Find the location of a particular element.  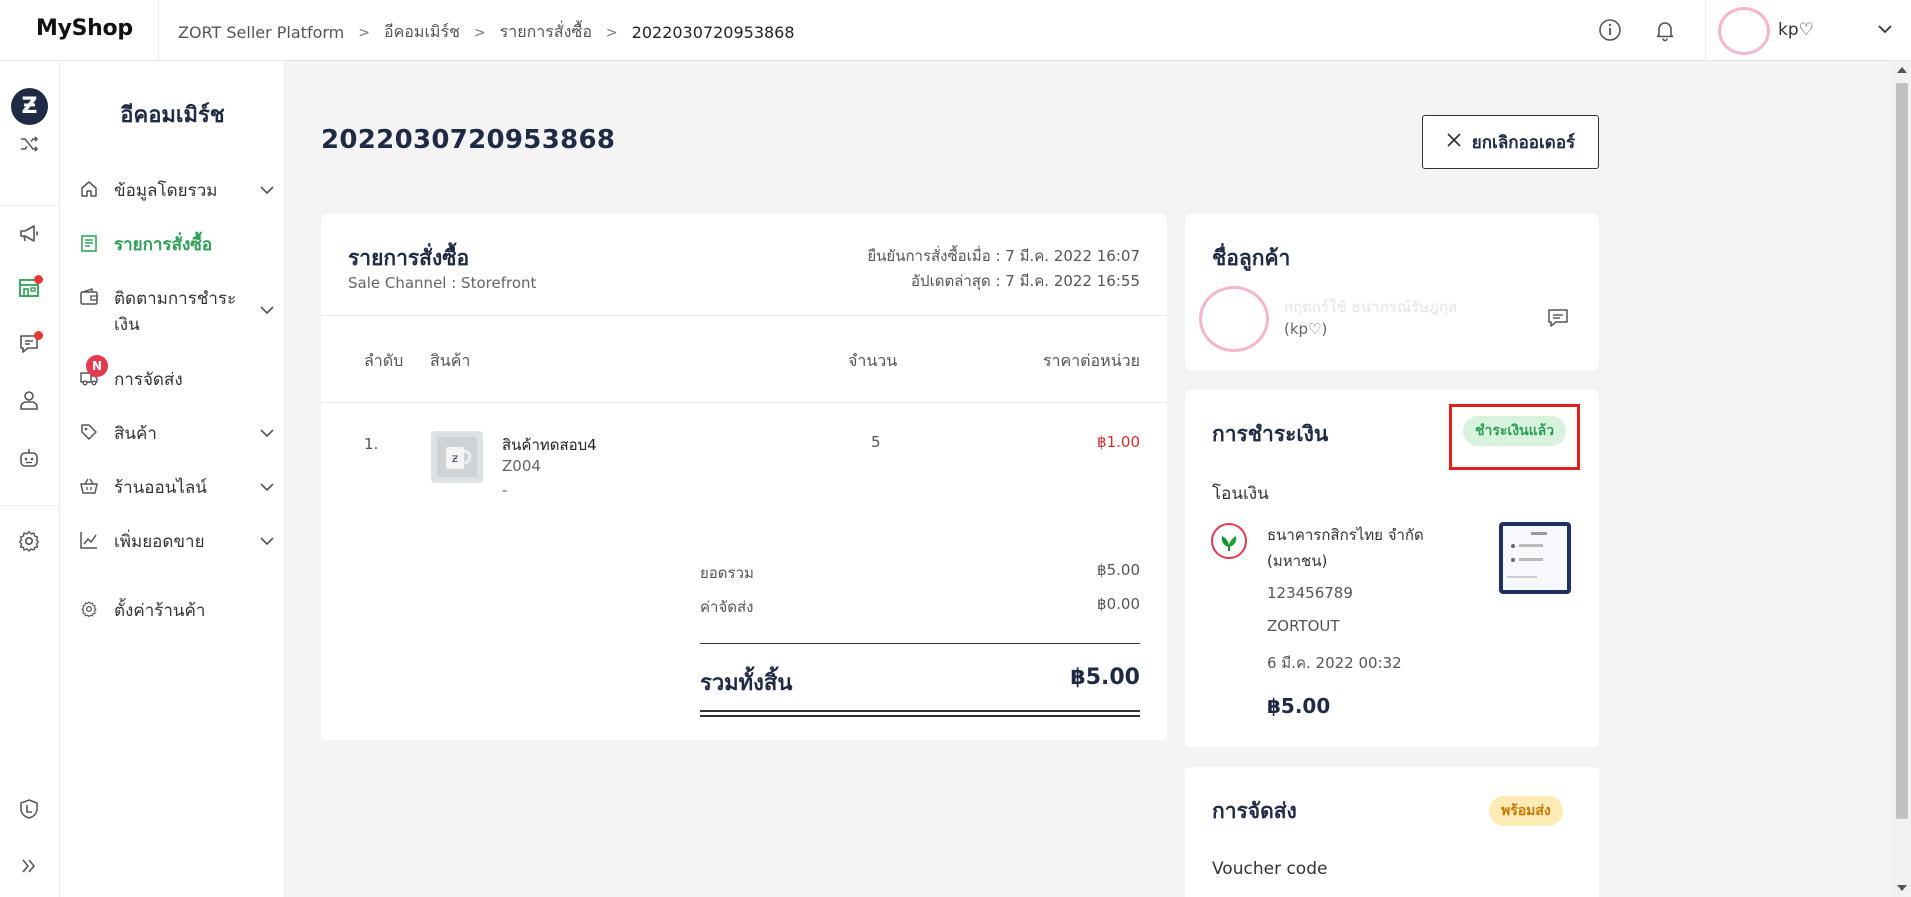

breadcrumb-item-current: 2022030720953868 is located at coordinates (713, 32).